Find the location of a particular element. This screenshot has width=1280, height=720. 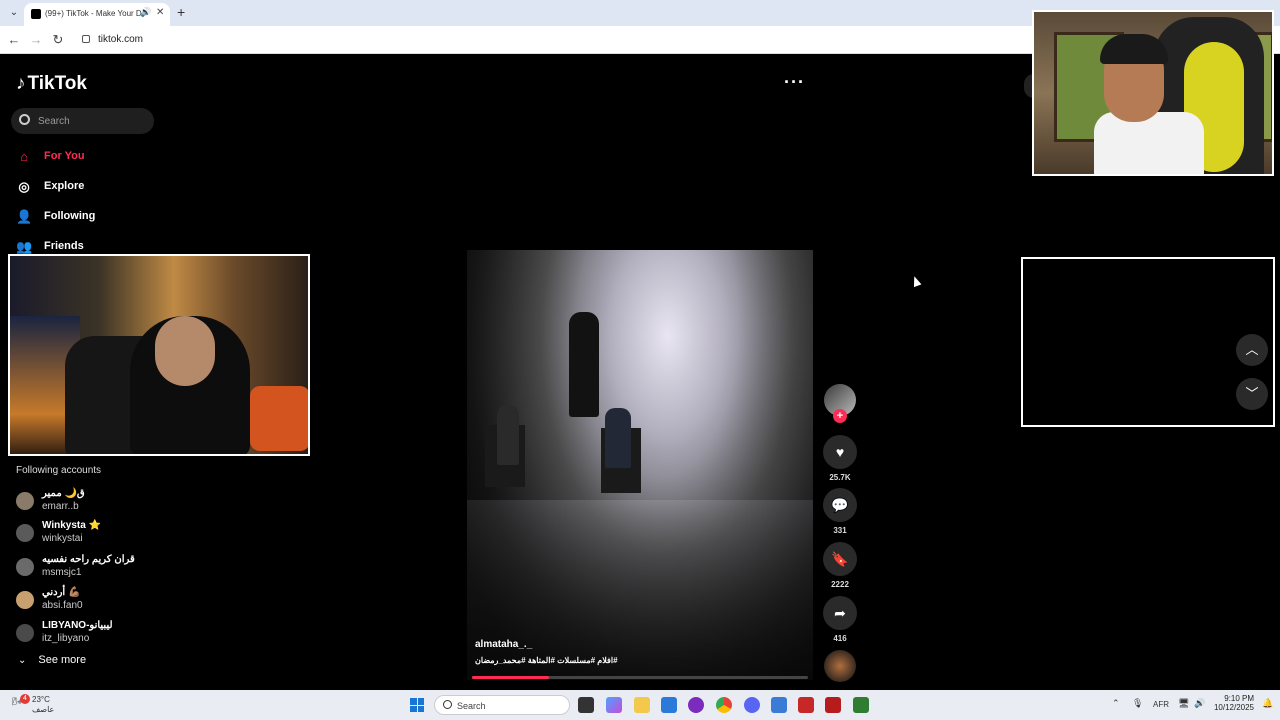

close-tab-icon: ✕ is located at coordinates (160, 12).